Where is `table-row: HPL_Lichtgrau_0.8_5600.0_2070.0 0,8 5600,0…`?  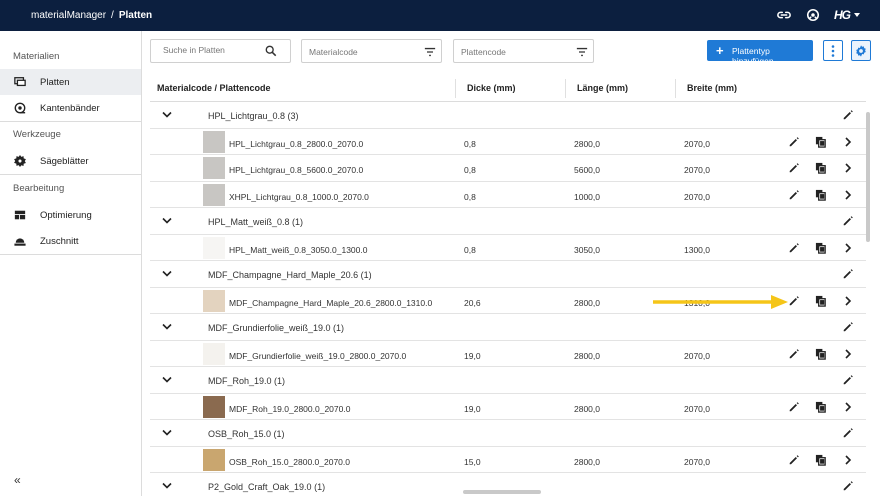 table-row: HPL_Lichtgrau_0.8_5600.0_2070.0 0,8 5600,0… is located at coordinates (508, 168).